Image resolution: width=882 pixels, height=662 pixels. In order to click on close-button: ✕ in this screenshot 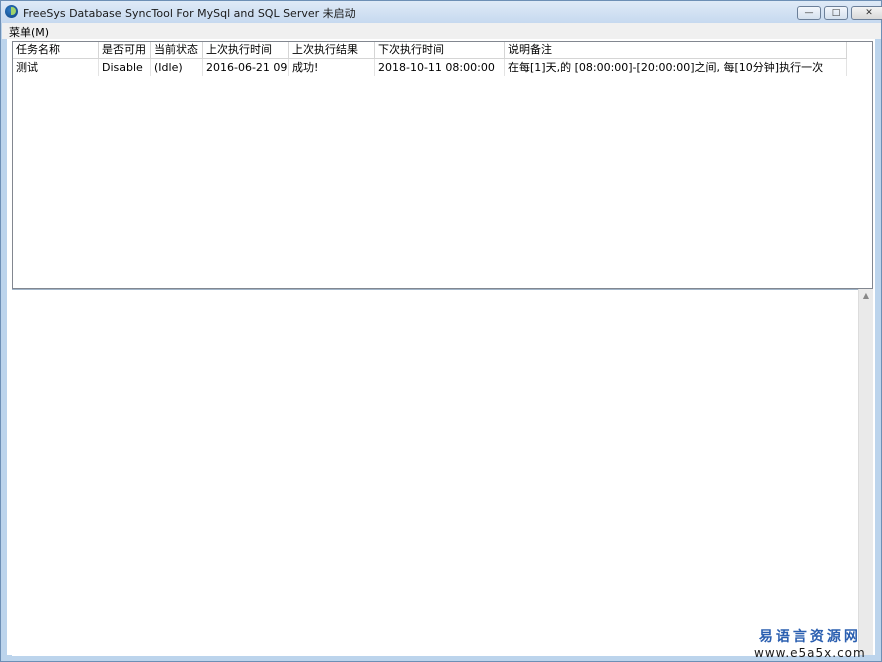, I will do `click(866, 13)`.